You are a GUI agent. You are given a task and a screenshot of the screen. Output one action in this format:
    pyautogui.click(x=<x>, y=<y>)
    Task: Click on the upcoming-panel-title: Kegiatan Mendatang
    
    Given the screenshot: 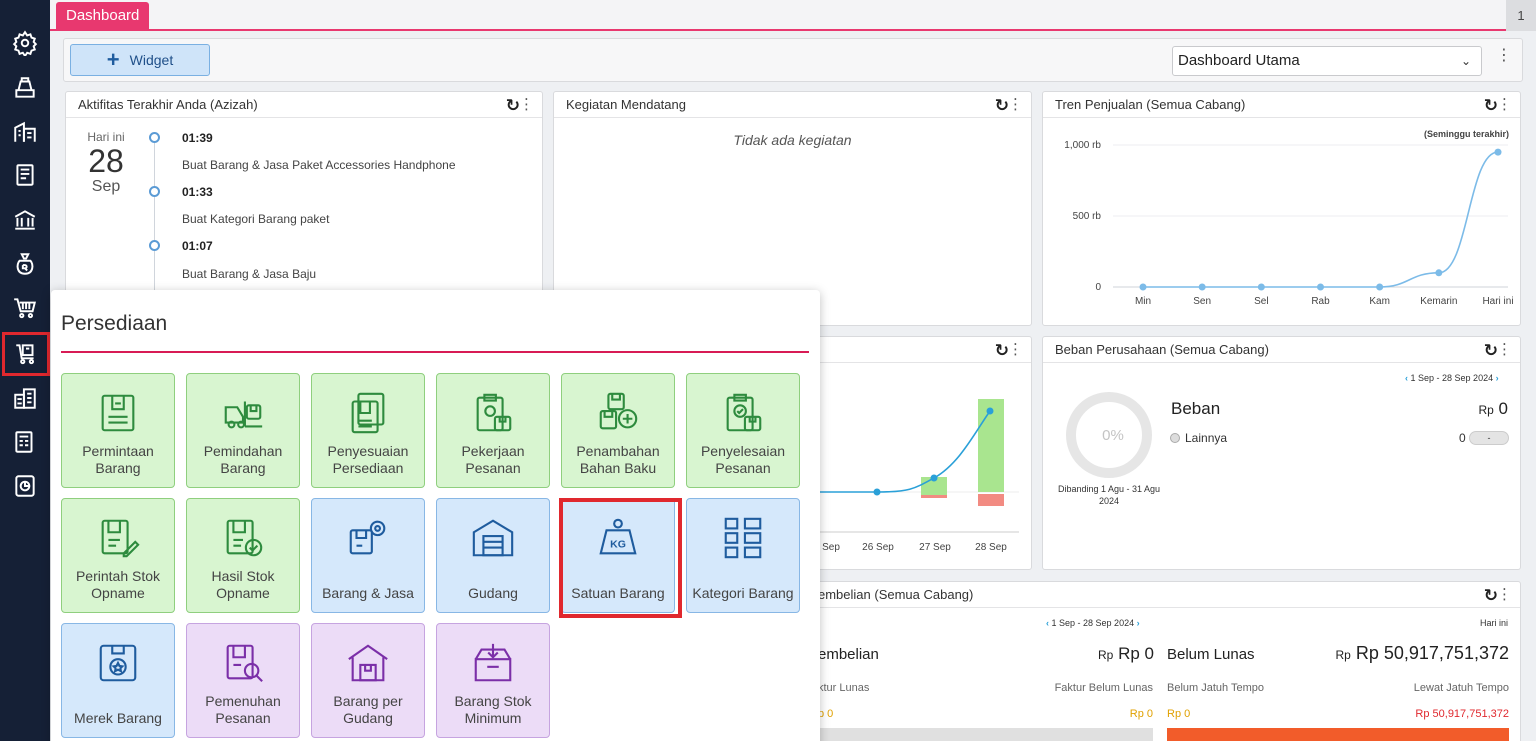 What is the action you would take?
    pyautogui.click(x=626, y=104)
    